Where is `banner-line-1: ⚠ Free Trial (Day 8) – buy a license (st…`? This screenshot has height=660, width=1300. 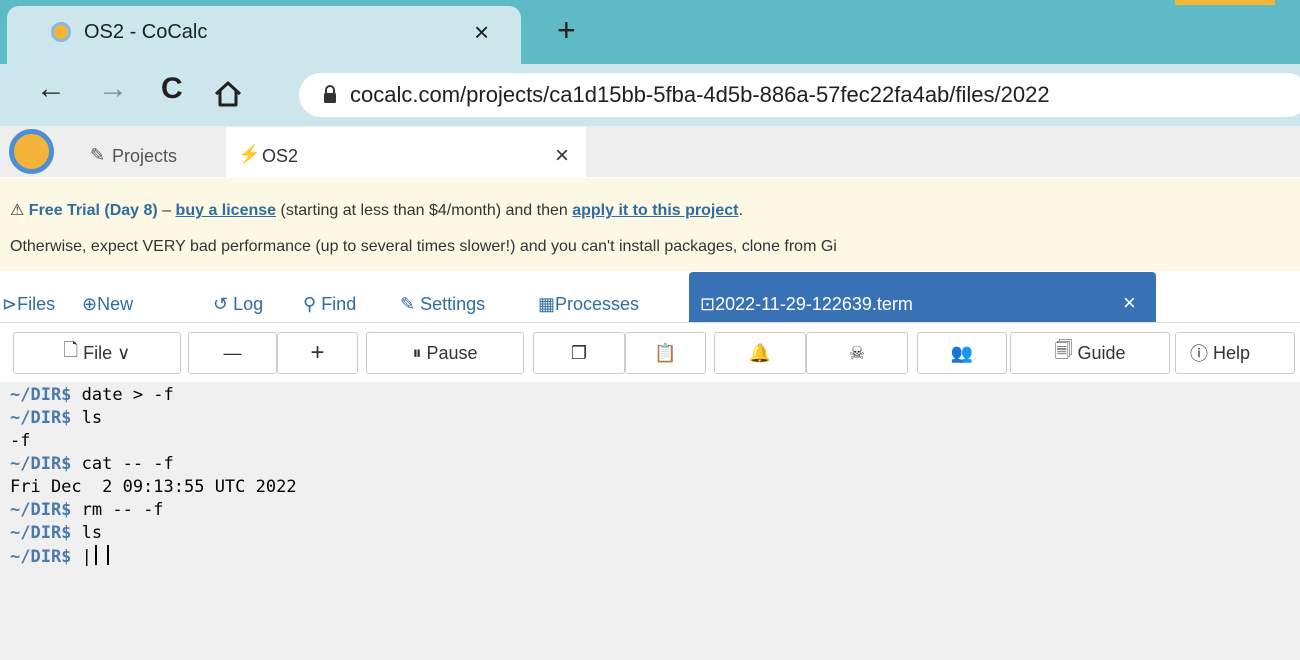 banner-line-1: ⚠ Free Trial (Day 8) – buy a license (st… is located at coordinates (376, 210).